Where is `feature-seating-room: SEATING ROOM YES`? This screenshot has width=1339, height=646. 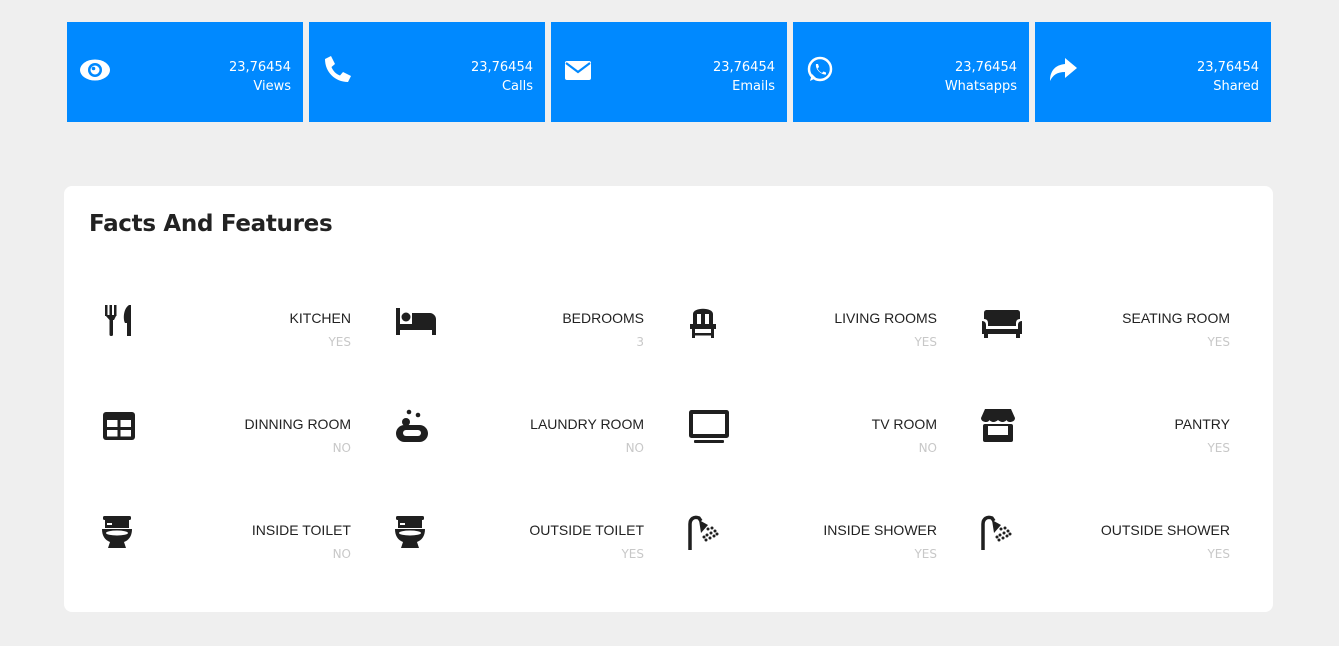
feature-seating-room: SEATING ROOM YES is located at coordinates (1105, 332).